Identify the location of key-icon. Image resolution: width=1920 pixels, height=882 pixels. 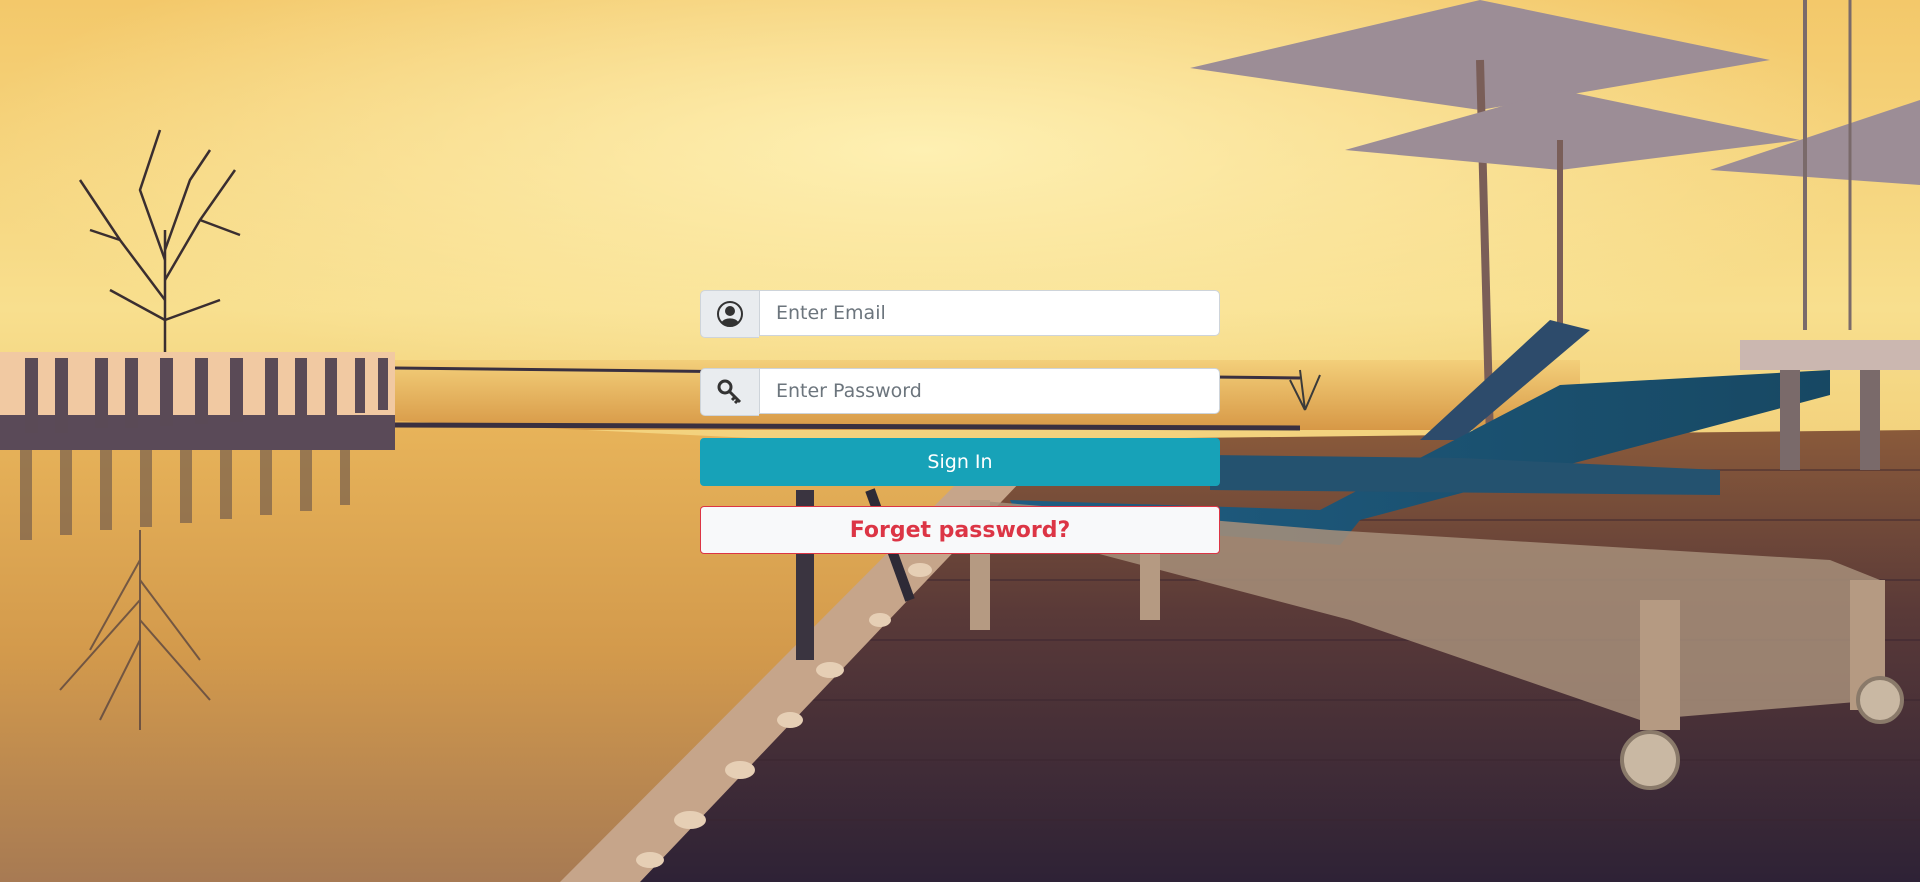
(729, 392).